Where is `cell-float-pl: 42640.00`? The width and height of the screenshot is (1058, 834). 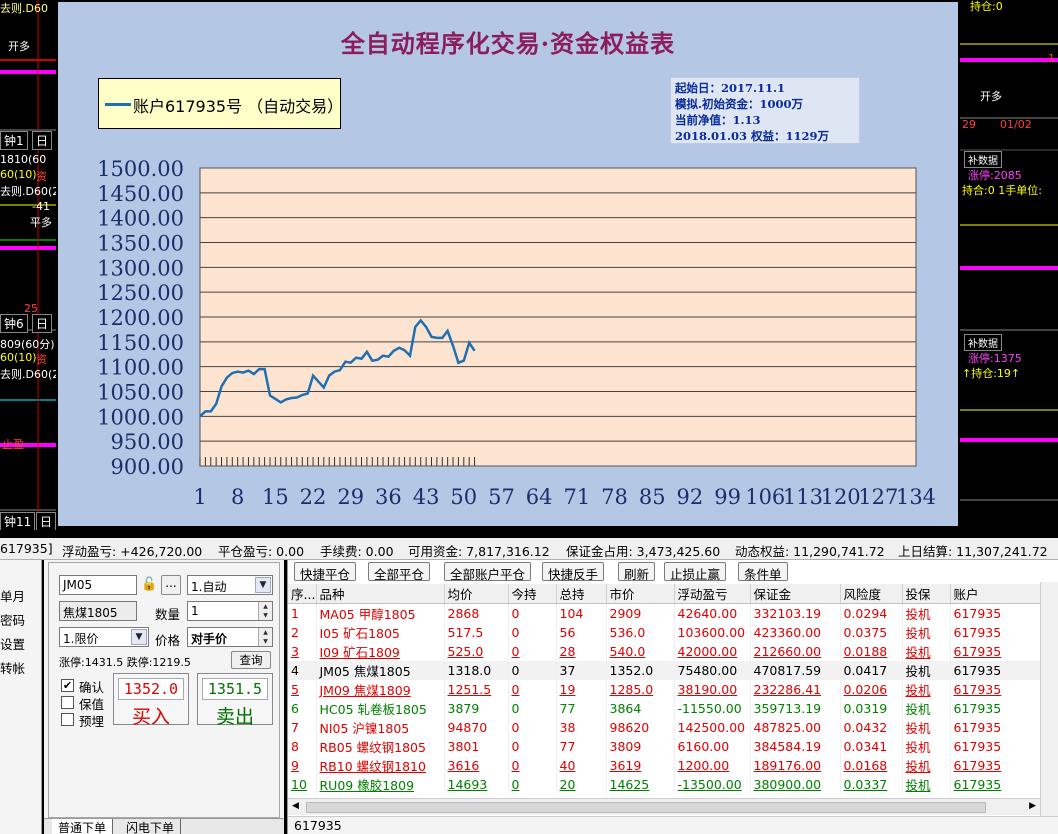 cell-float-pl: 42640.00 is located at coordinates (712, 613).